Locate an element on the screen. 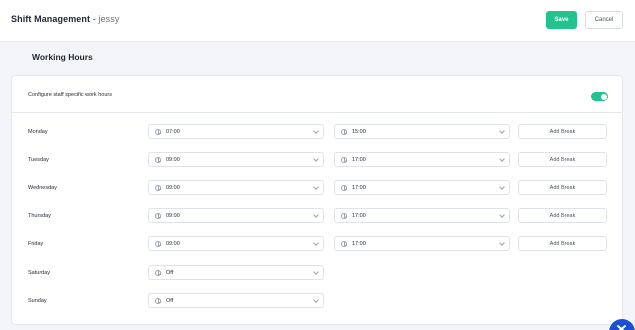 The image size is (635, 330). day-label: Wednesday is located at coordinates (42, 188).